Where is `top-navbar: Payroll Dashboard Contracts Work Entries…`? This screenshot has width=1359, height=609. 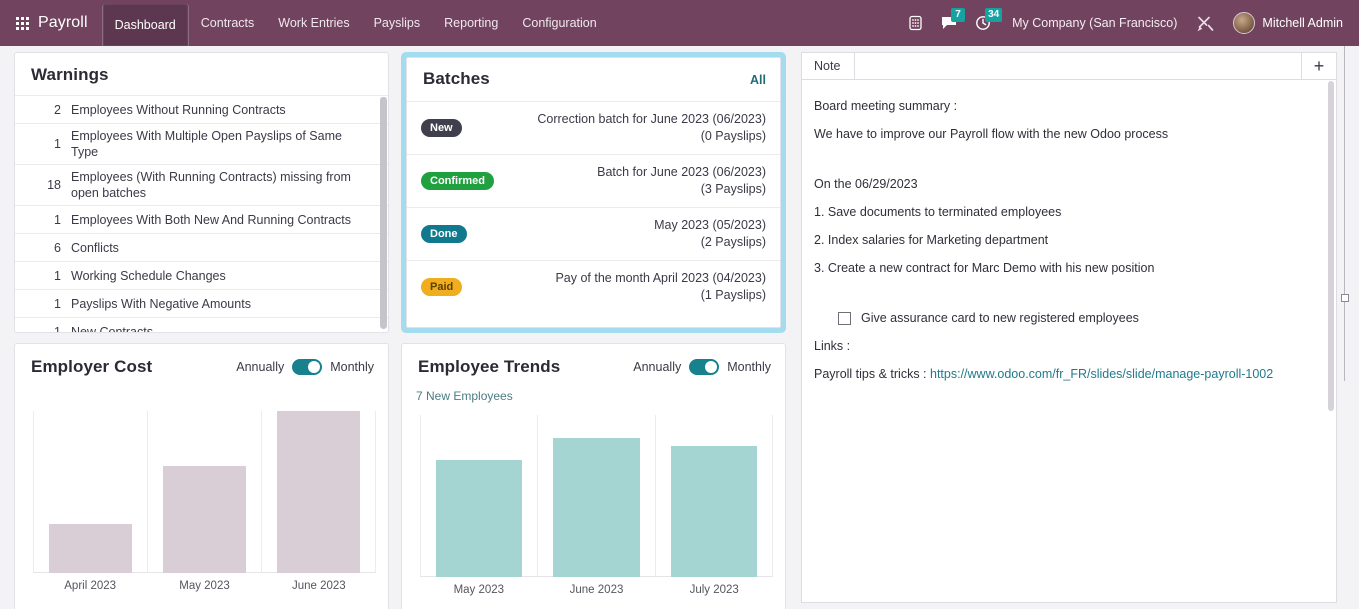 top-navbar: Payroll Dashboard Contracts Work Entries… is located at coordinates (679, 23).